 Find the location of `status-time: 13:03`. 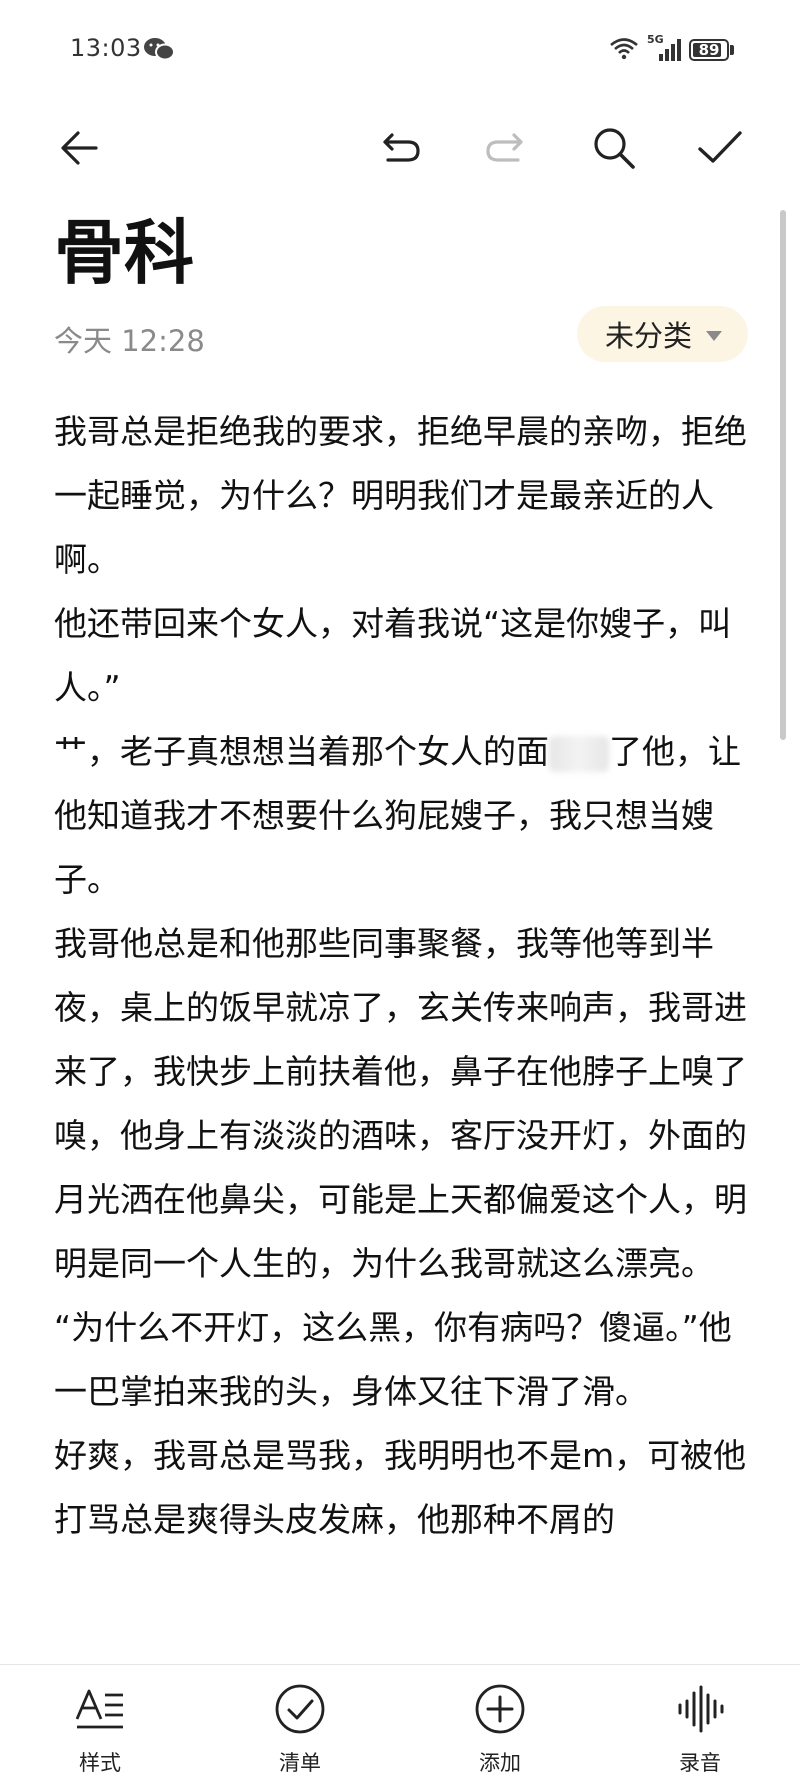

status-time: 13:03 is located at coordinates (106, 48).